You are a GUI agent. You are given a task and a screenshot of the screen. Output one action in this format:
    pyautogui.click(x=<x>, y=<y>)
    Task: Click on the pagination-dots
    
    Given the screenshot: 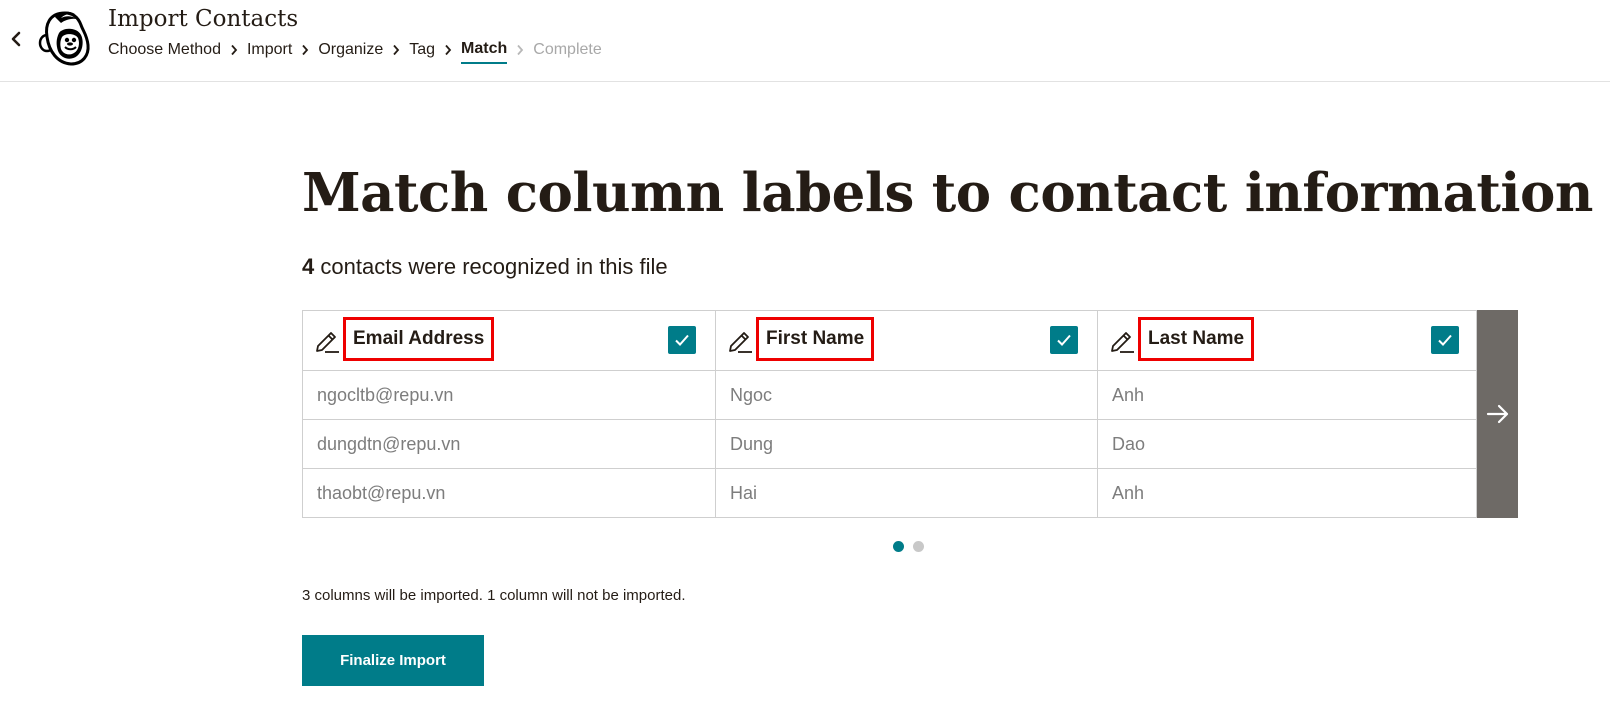 What is the action you would take?
    pyautogui.click(x=908, y=546)
    